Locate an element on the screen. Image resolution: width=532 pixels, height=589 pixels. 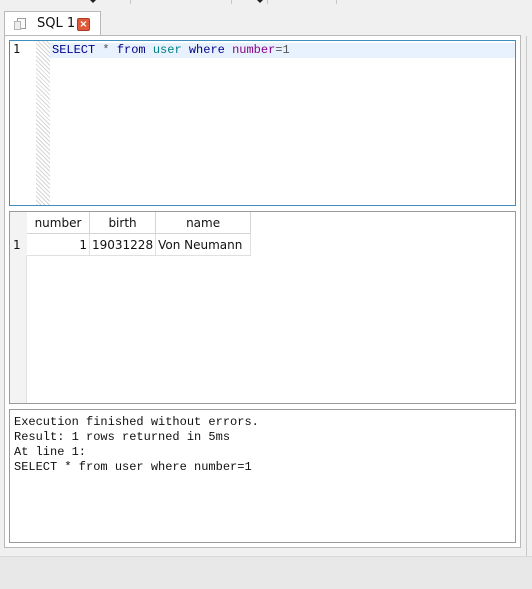
line-number: 1 is located at coordinates (17, 49).